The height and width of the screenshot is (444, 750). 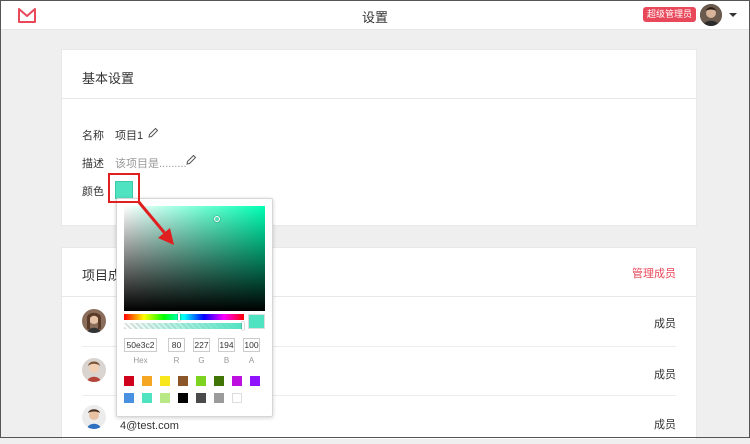 I want to click on red-input: 80, so click(x=176, y=345).